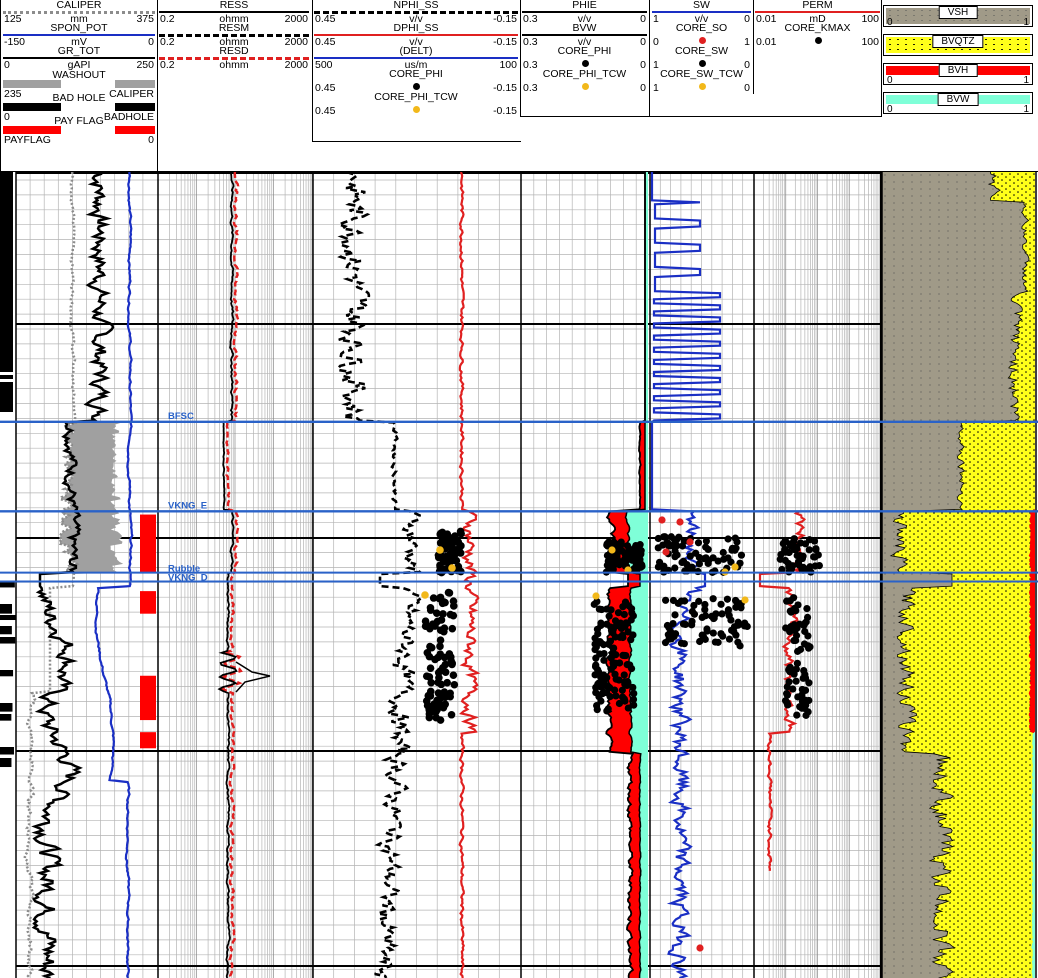 This screenshot has width=1038, height=978. Describe the element at coordinates (416, 141) in the screenshot. I see `header-box-rule` at that location.